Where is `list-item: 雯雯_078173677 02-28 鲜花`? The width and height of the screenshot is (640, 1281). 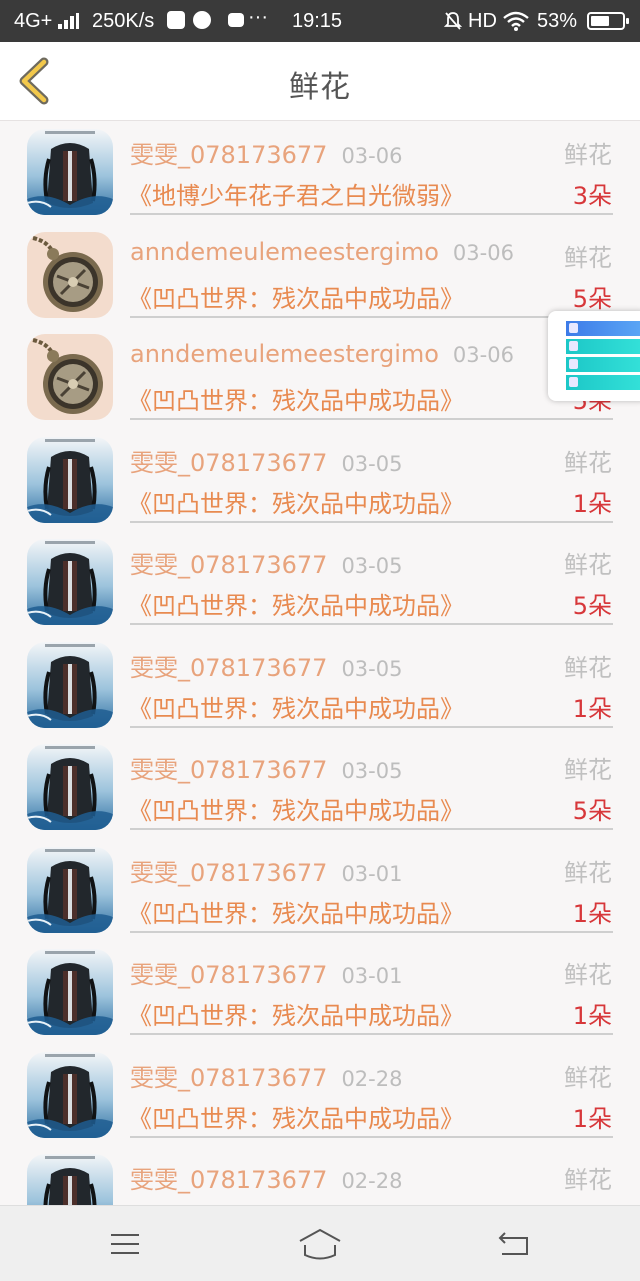
list-item: 雯雯_078173677 02-28 鲜花 is located at coordinates (320, 1175).